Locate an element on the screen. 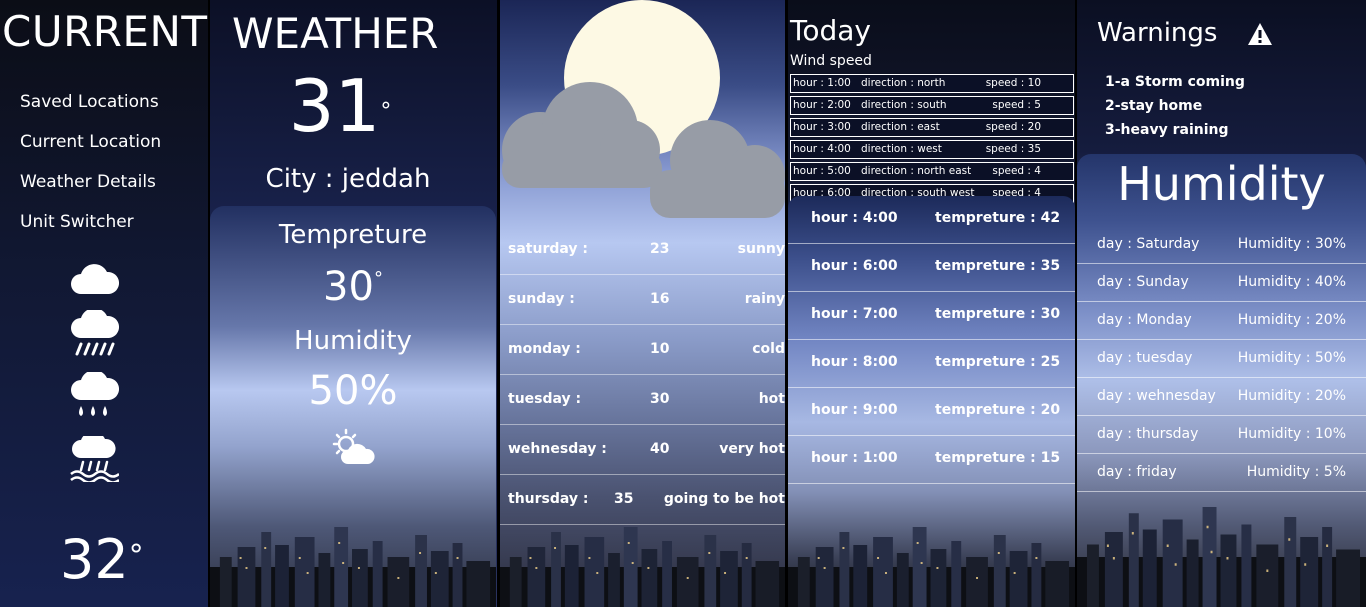 The width and height of the screenshot is (1366, 607). forecast-condition: going to be hot is located at coordinates (724, 499).